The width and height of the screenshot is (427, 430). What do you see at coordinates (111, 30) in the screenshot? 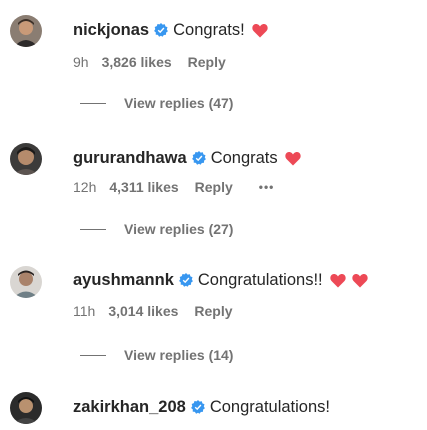
I see `username: nickjonas` at bounding box center [111, 30].